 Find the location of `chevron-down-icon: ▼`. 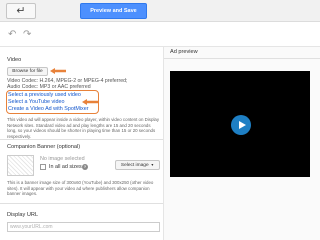

chevron-down-icon: ▼ is located at coordinates (152, 165).